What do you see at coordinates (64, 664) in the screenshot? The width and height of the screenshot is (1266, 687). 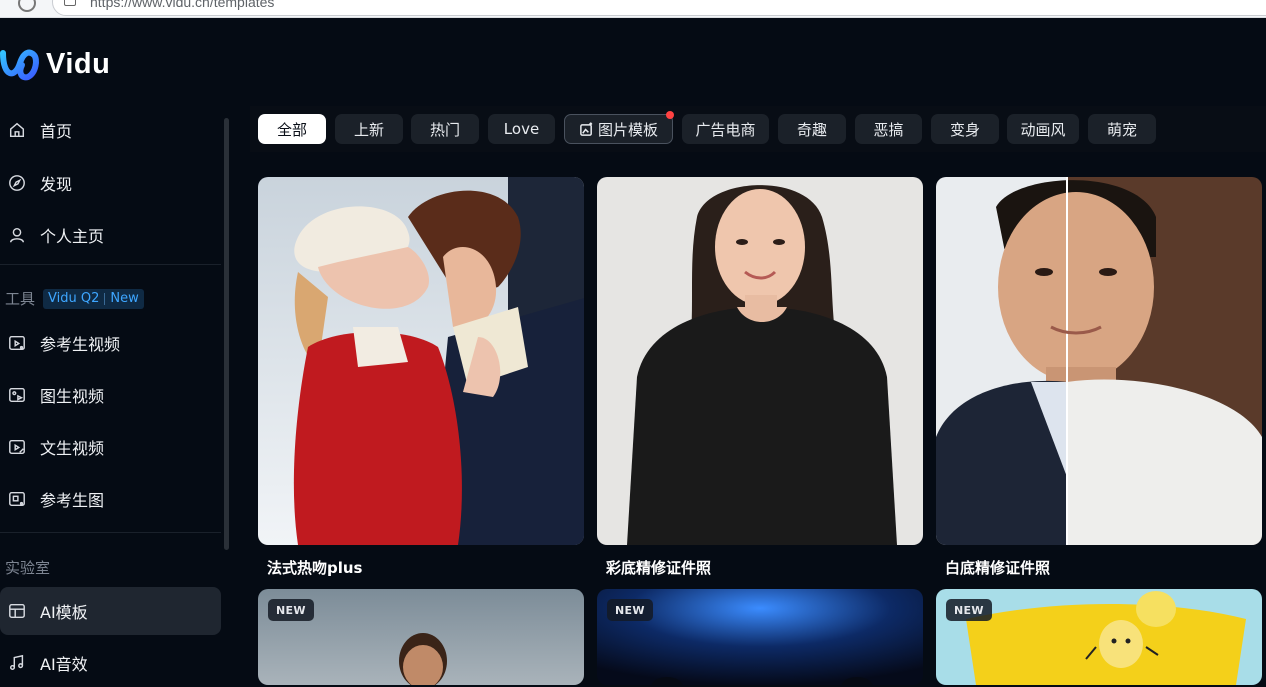 I see `sidebar-item-label: AI音效` at bounding box center [64, 664].